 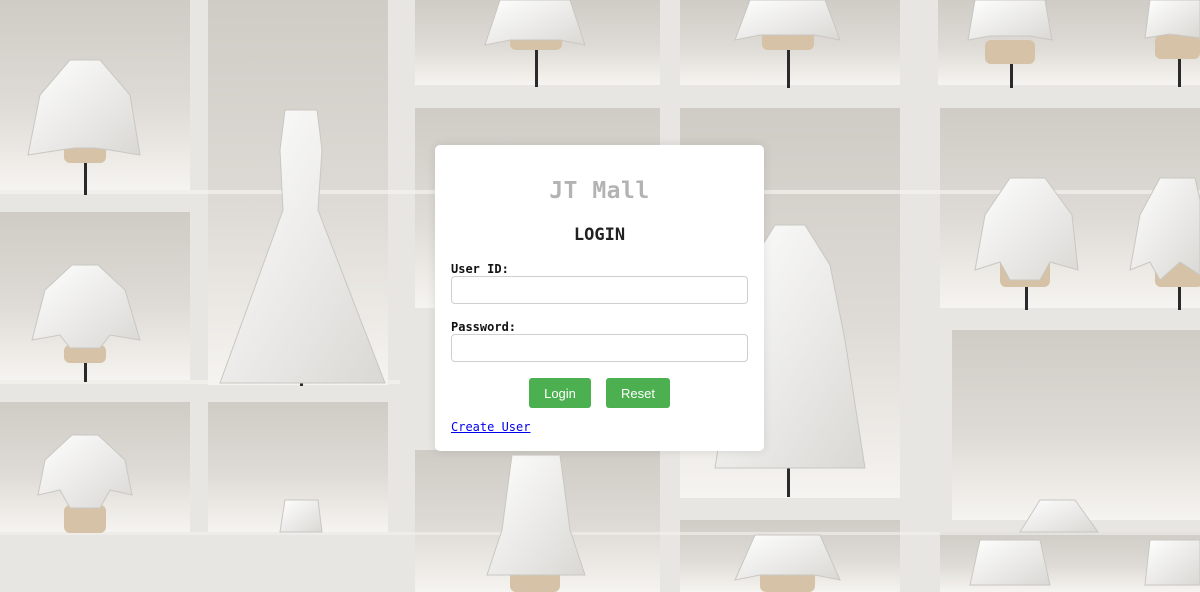 What do you see at coordinates (560, 393) in the screenshot?
I see `login-button: Login` at bounding box center [560, 393].